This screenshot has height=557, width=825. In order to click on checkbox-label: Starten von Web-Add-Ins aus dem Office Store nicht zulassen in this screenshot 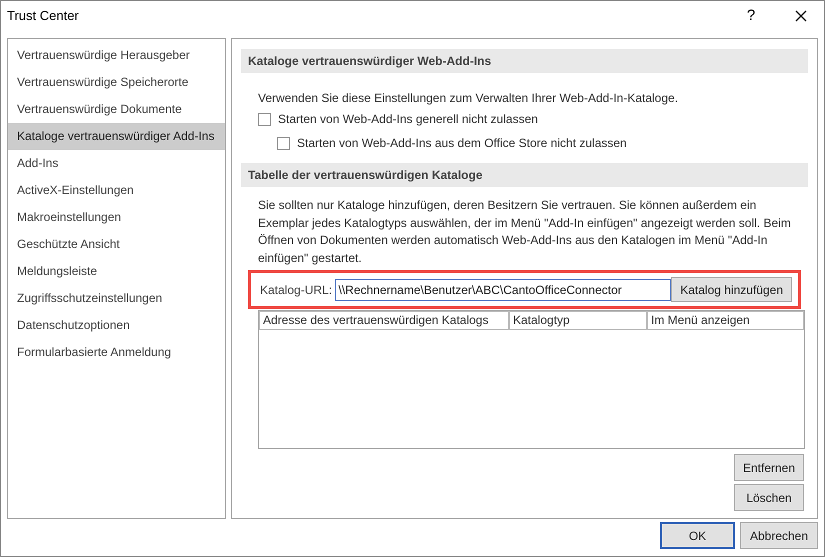, I will do `click(462, 143)`.